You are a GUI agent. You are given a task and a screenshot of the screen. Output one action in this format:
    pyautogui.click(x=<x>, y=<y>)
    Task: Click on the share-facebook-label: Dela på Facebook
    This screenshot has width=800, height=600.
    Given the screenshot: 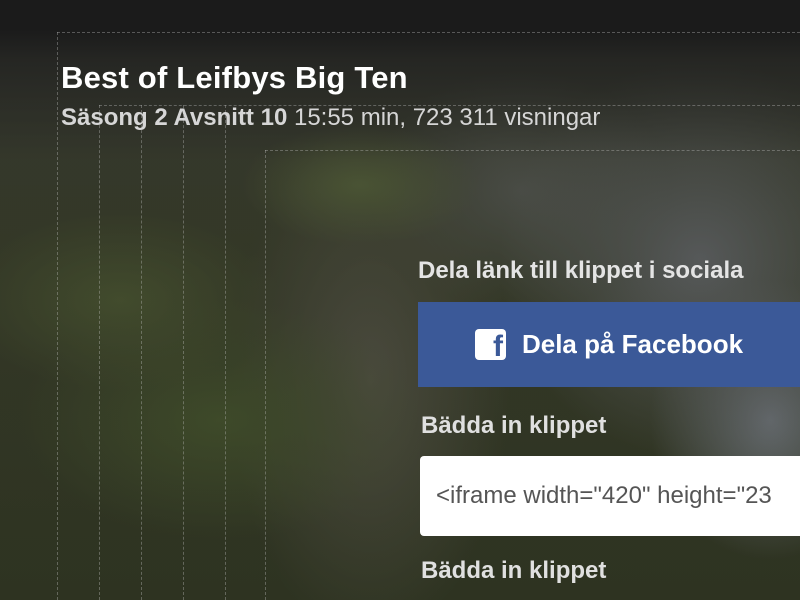 What is the action you would take?
    pyautogui.click(x=632, y=344)
    